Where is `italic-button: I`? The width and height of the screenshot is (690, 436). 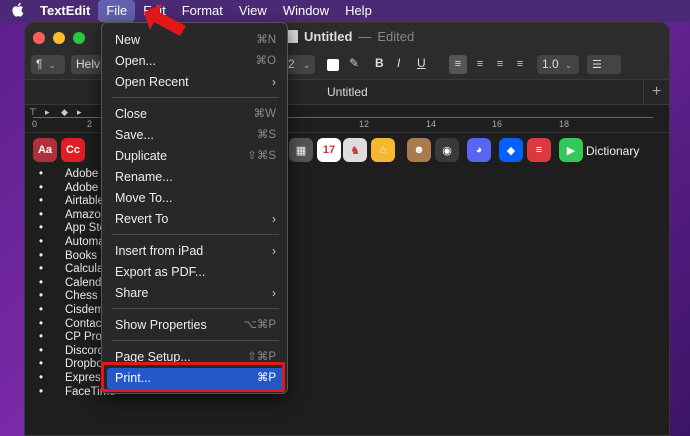
italic-button: I is located at coordinates (398, 63).